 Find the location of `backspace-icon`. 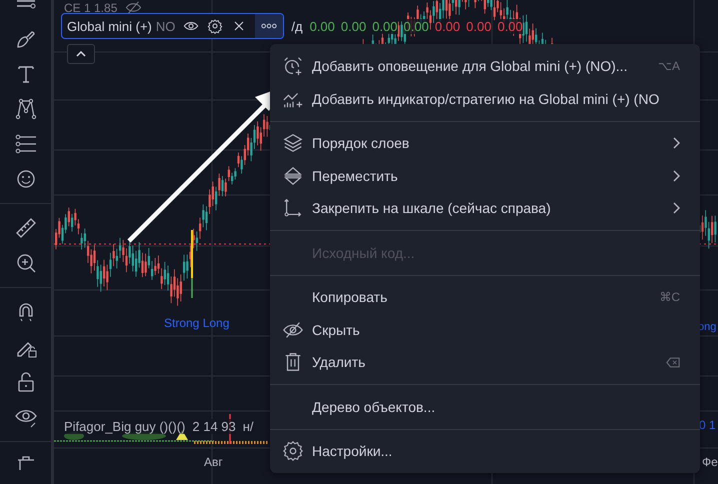

backspace-icon is located at coordinates (673, 362).